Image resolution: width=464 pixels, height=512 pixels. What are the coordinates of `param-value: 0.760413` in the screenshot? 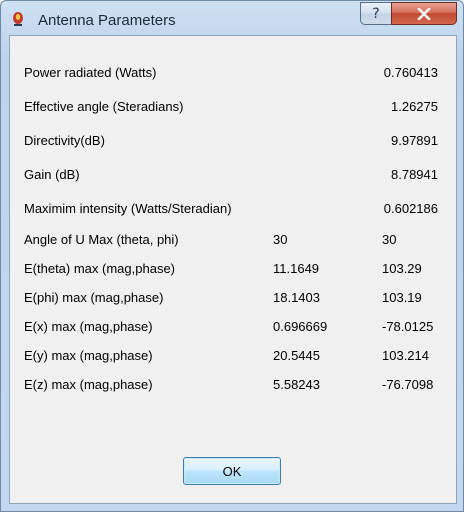 It's located at (410, 72).